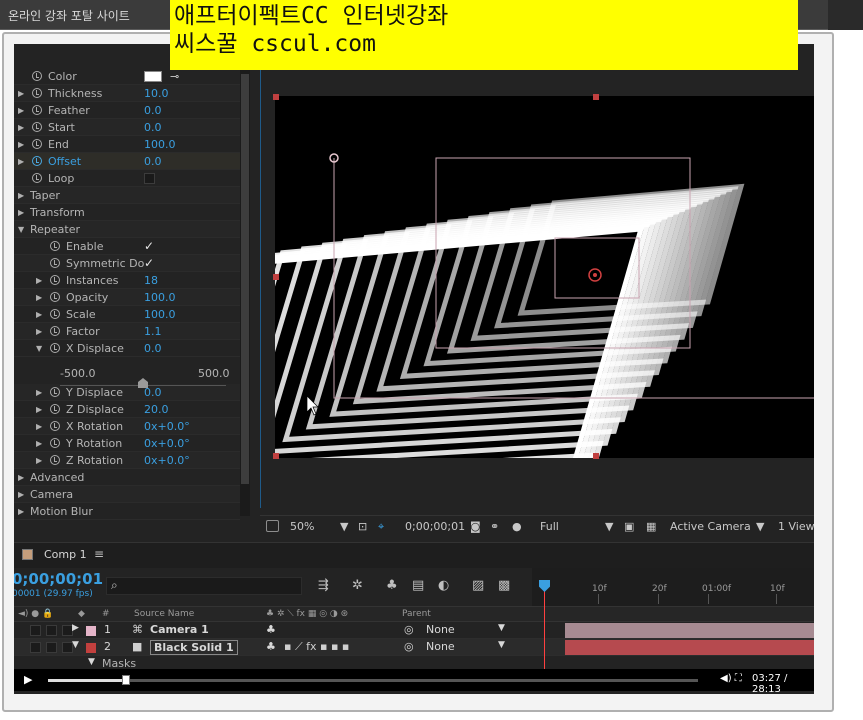 The height and width of the screenshot is (720, 863). I want to click on snapshot-icon: ◙, so click(475, 526).